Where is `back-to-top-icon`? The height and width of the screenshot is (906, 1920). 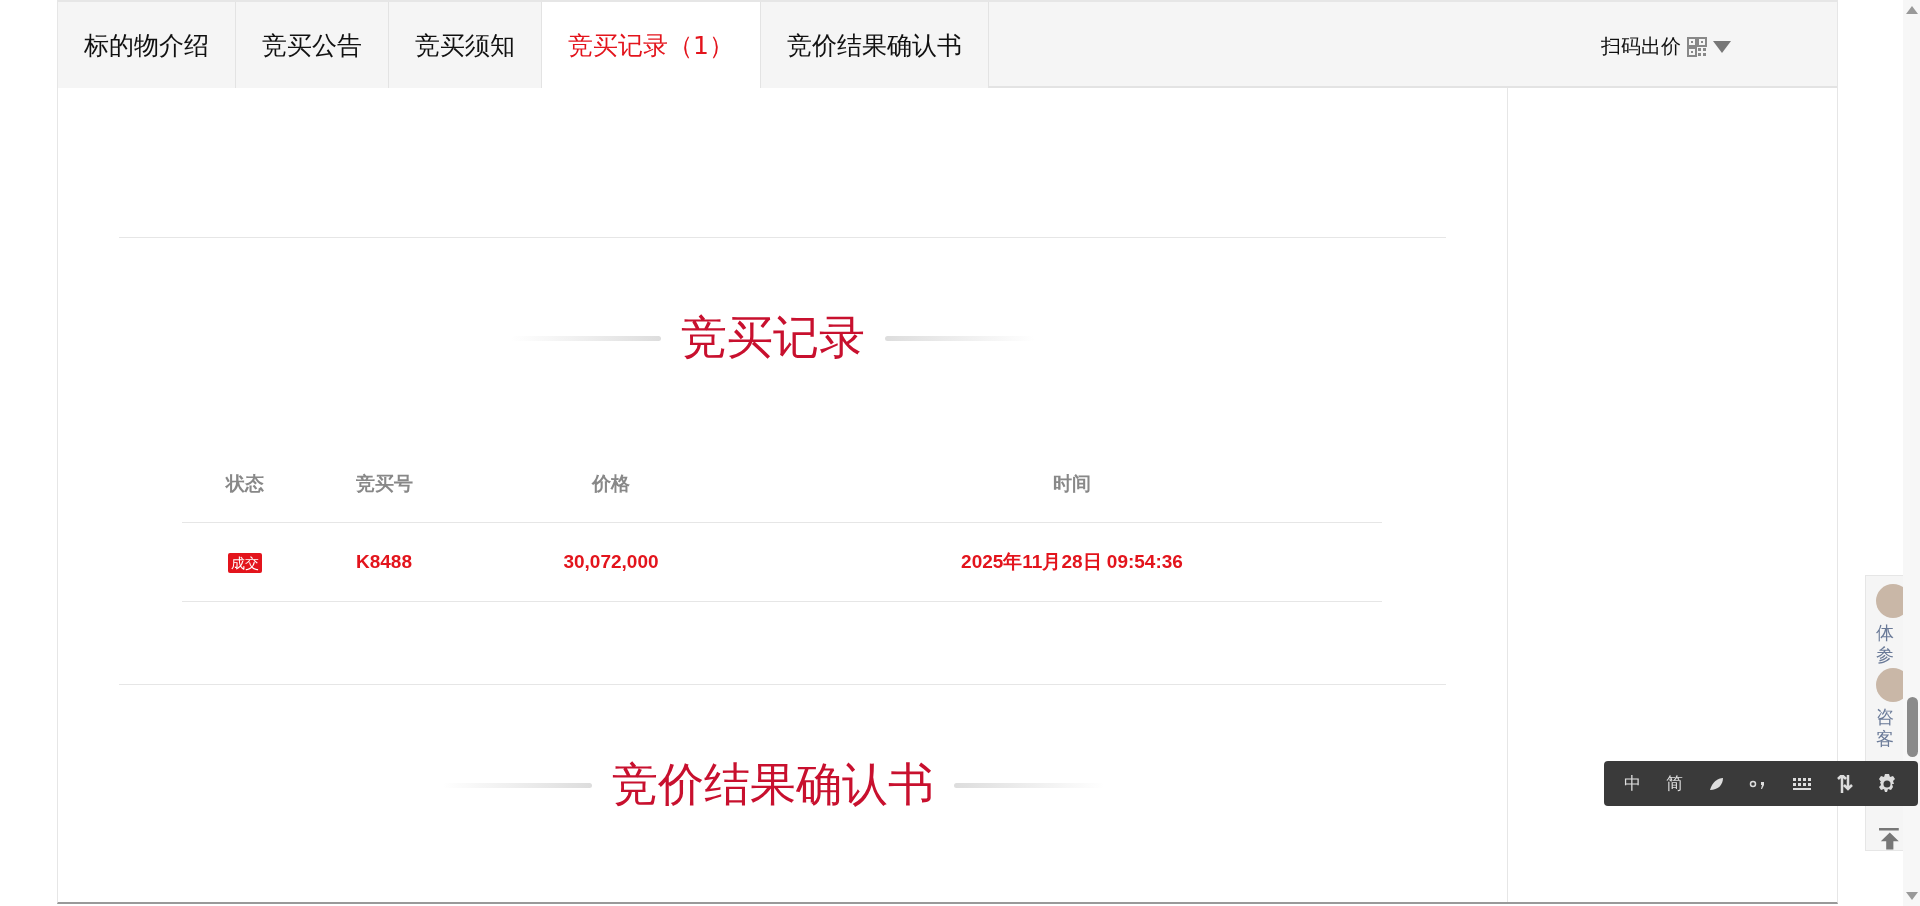
back-to-top-icon is located at coordinates (1888, 838).